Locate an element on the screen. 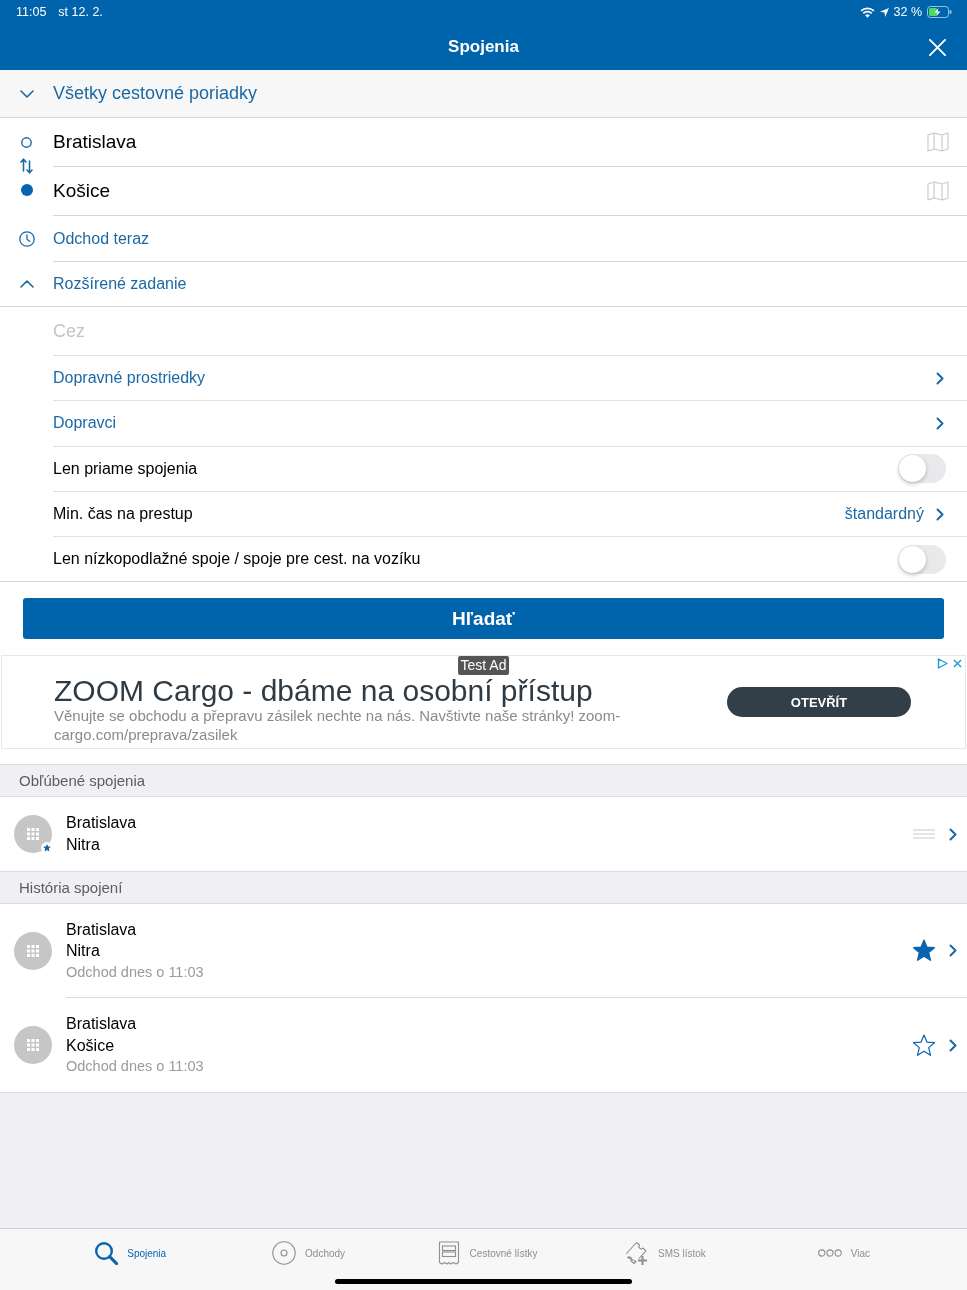 Image resolution: width=967 pixels, height=1290 pixels. destination-dot-icon is located at coordinates (26, 190).